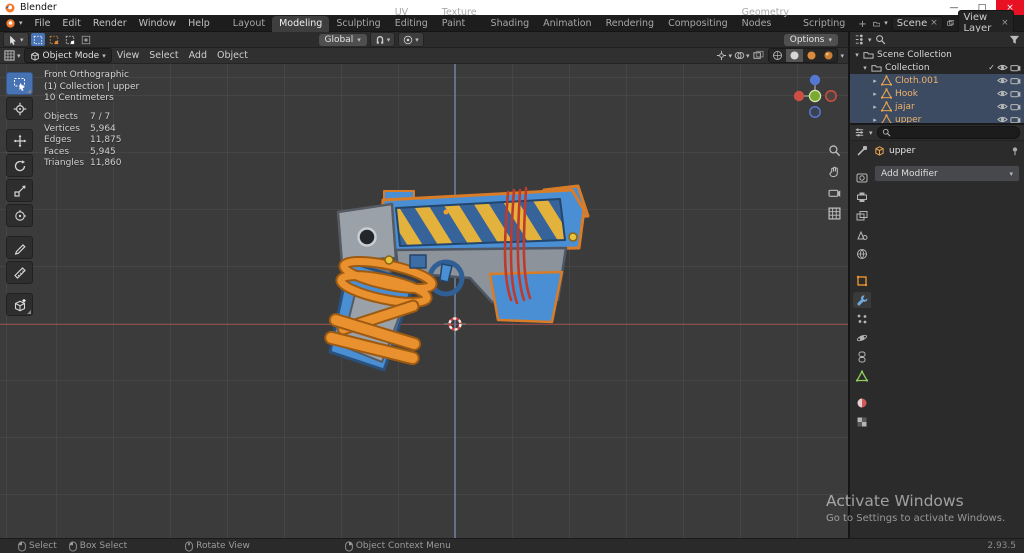 This screenshot has width=1024, height=553. What do you see at coordinates (411, 39) in the screenshot?
I see `proportional-edit-toggle: ▾` at bounding box center [411, 39].